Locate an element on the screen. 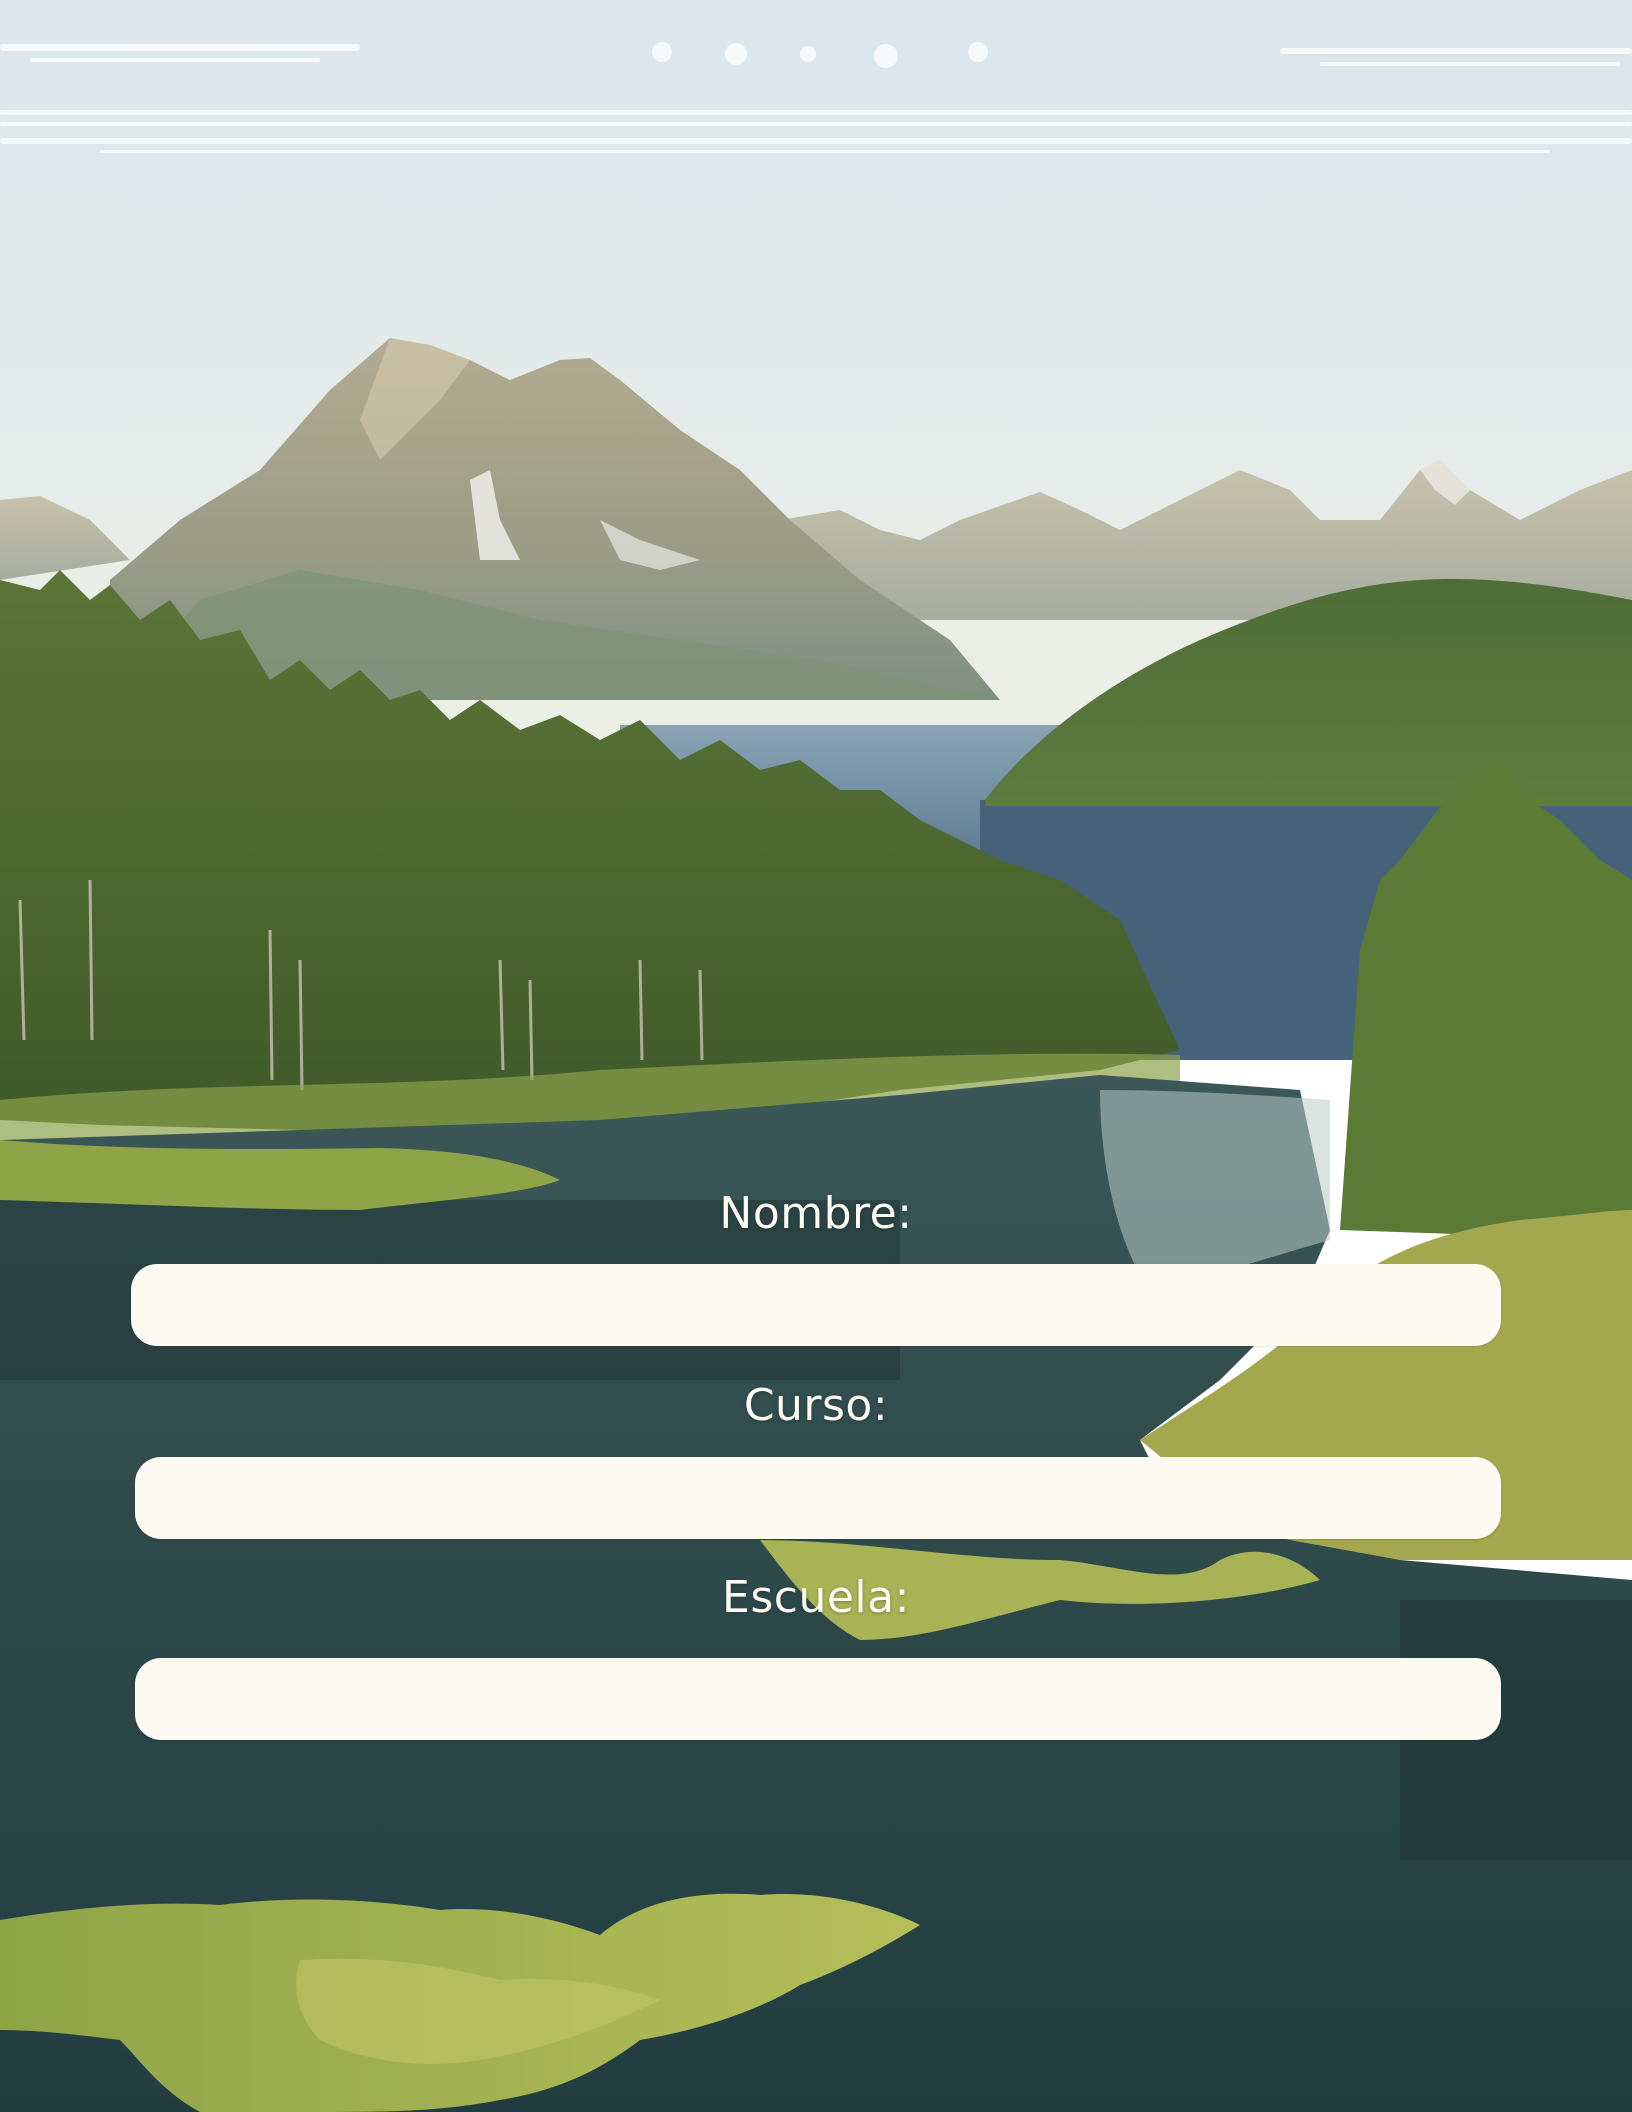 This screenshot has height=2112, width=1632. escuela-label: Escuela: is located at coordinates (816, 1597).